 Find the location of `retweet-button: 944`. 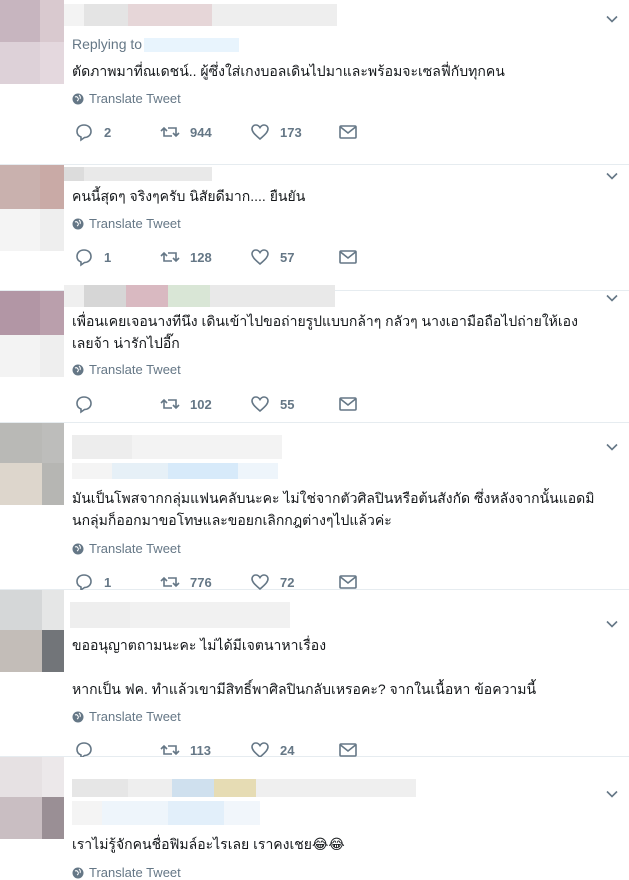

retweet-button: 944 is located at coordinates (186, 132).